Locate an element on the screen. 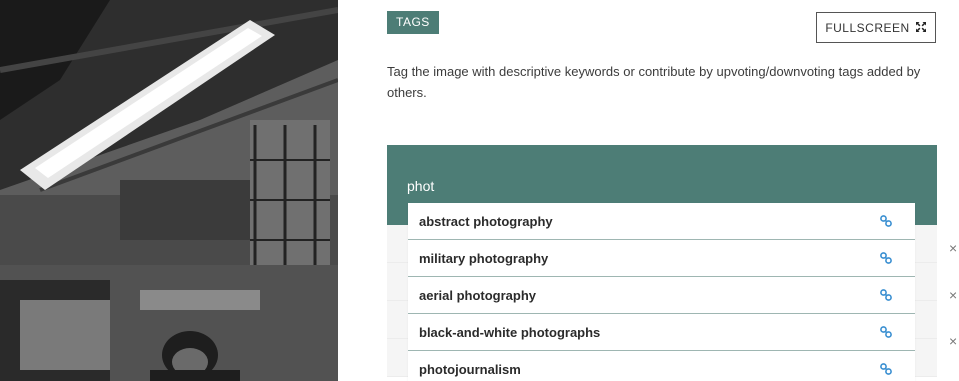  suggestion-item: aerial photography is located at coordinates (661, 295).